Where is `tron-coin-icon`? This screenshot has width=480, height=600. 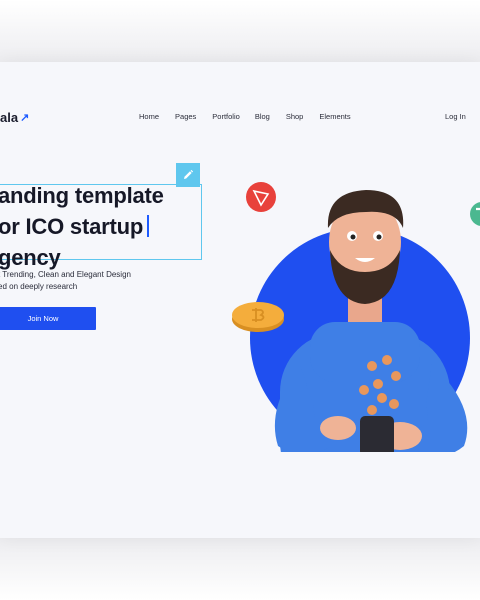
tron-coin-icon is located at coordinates (261, 197).